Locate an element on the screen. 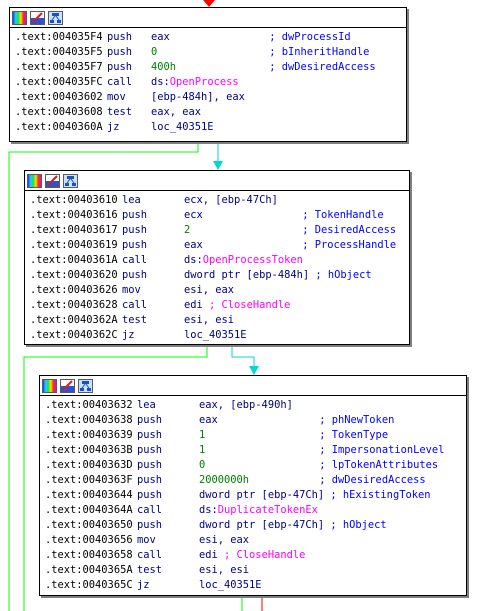  code-line: .text:00403617 push 2 ; DesiredAccess is located at coordinates (219, 230).